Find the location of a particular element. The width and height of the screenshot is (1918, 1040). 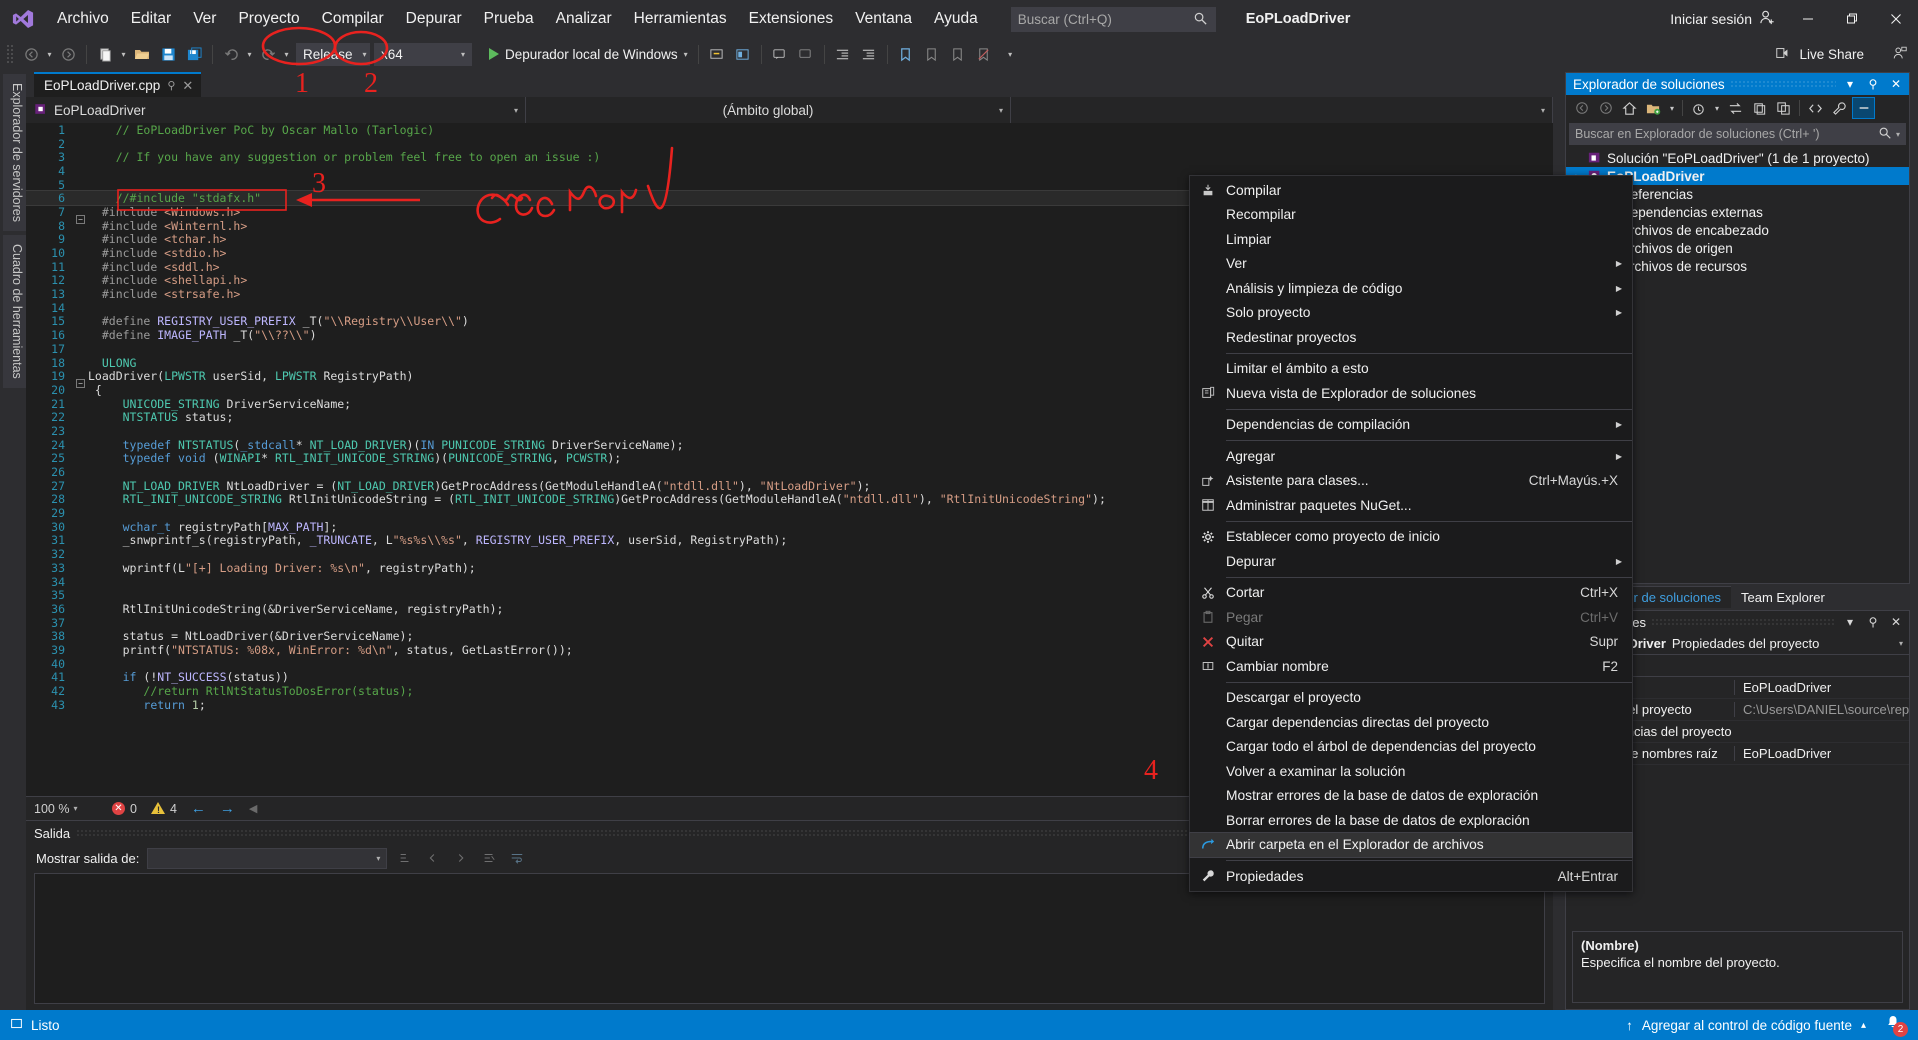

property-value: C:\Users\DANIEL\source\repos\E is located at coordinates (1821, 709).